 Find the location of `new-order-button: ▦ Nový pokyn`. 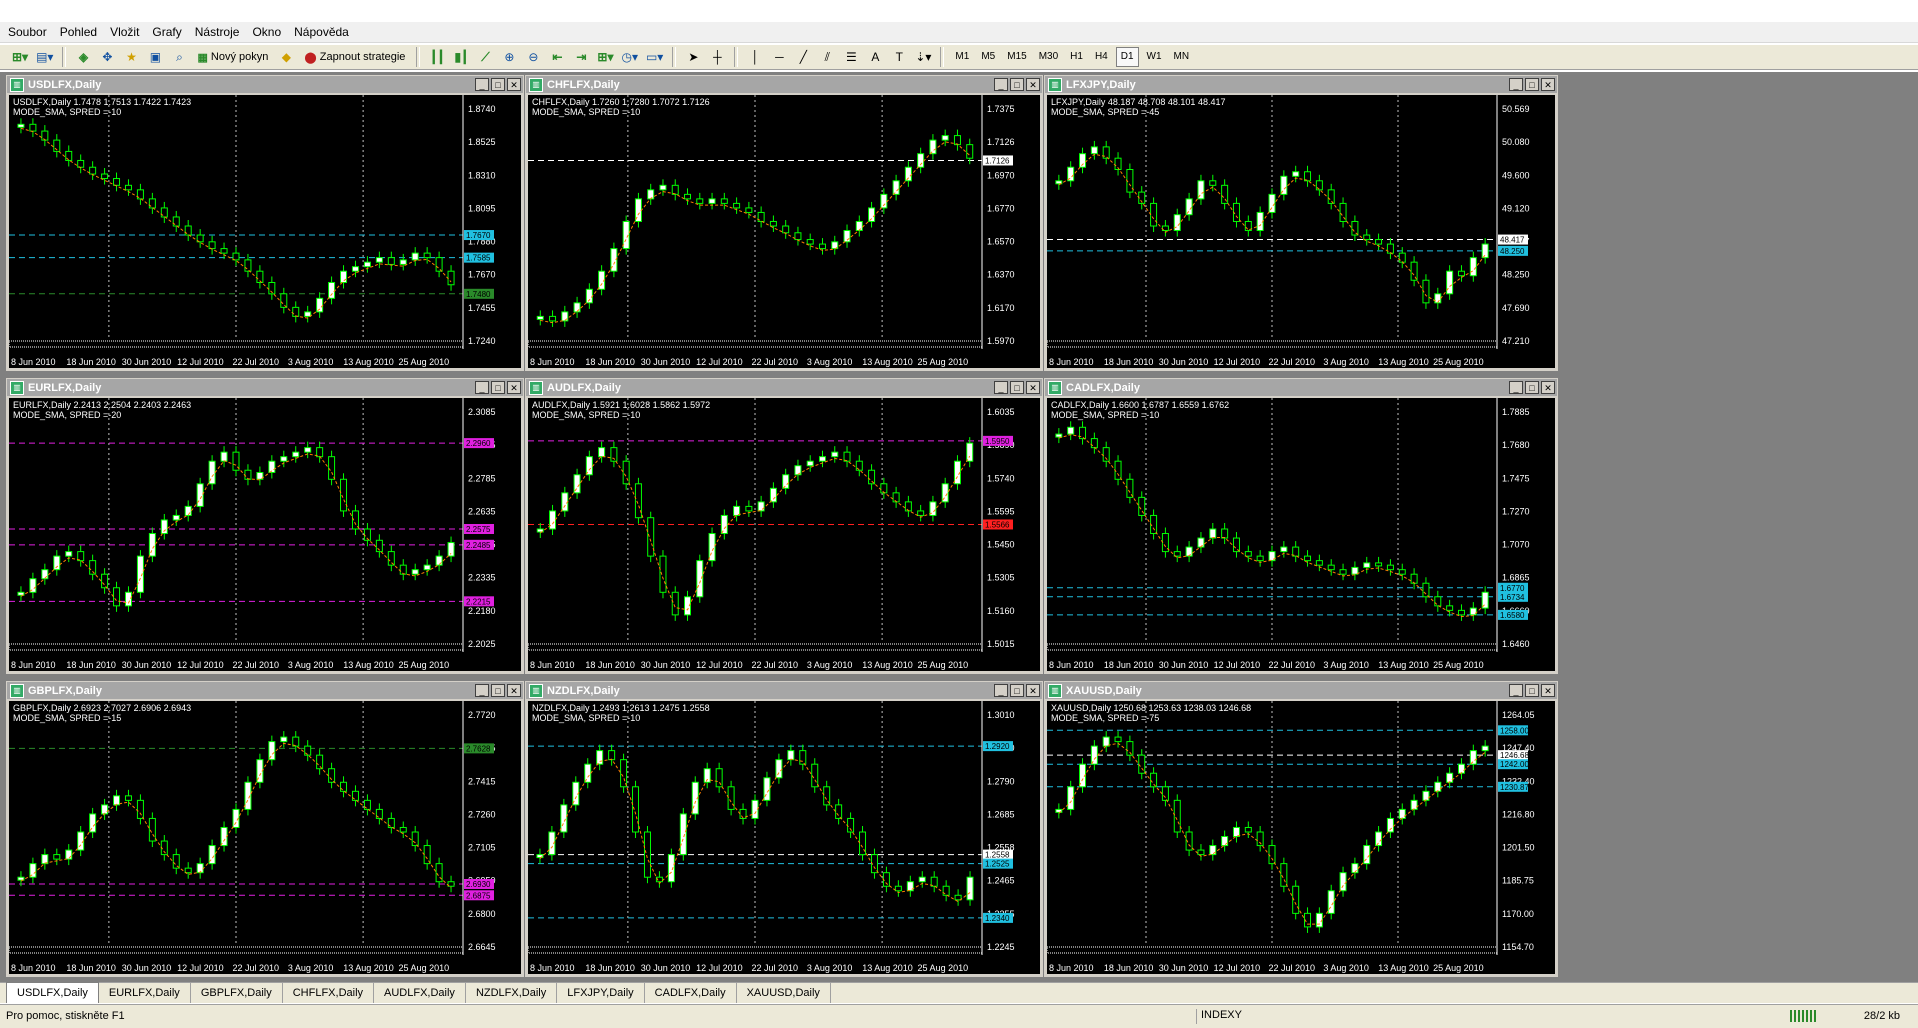

new-order-button: ▦ Nový pokyn is located at coordinates (232, 57).